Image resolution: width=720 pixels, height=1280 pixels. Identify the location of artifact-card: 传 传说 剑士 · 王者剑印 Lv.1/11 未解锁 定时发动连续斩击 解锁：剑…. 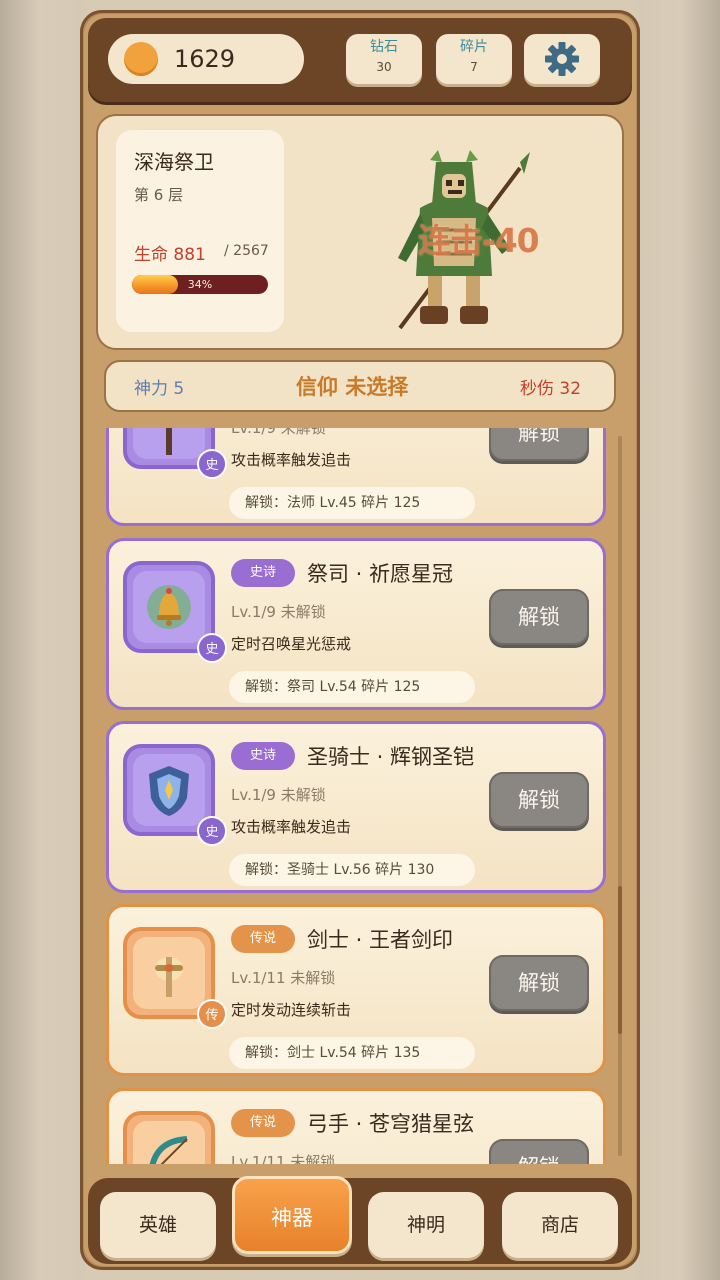
(356, 990).